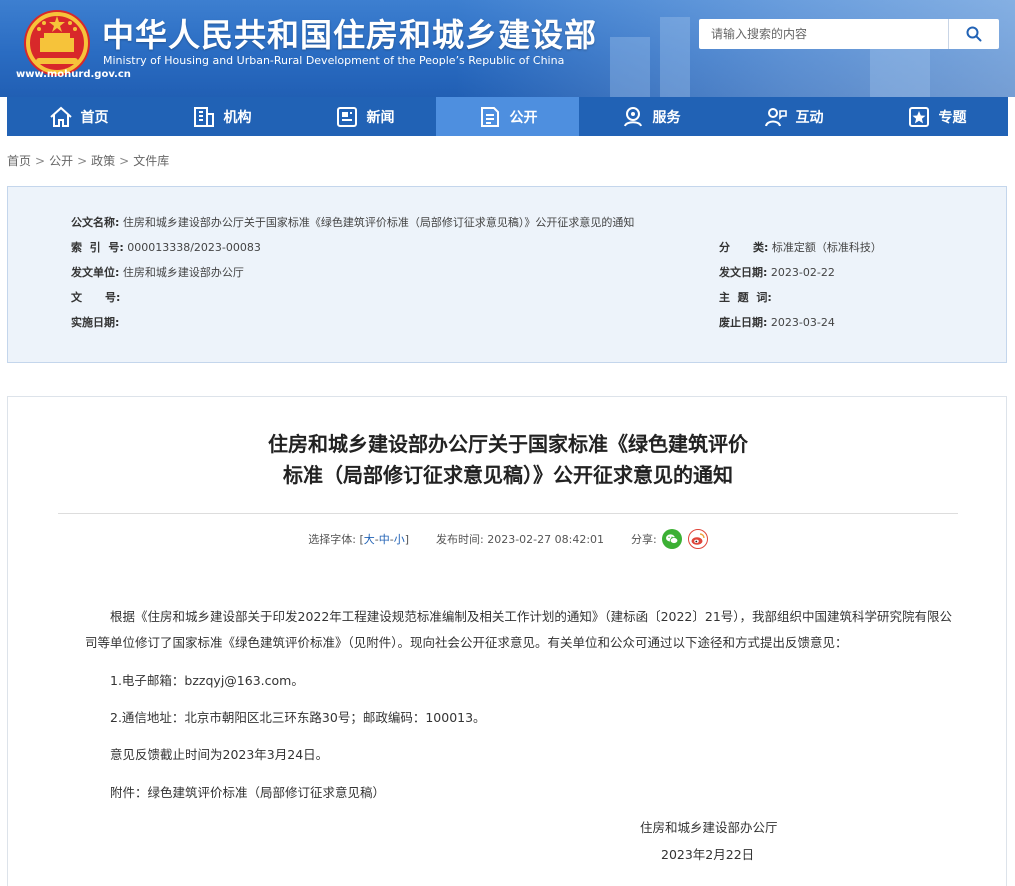  Describe the element at coordinates (207, 680) in the screenshot. I see `contact-email: 1.电子邮箱：bzzqyj@163.com。` at that location.